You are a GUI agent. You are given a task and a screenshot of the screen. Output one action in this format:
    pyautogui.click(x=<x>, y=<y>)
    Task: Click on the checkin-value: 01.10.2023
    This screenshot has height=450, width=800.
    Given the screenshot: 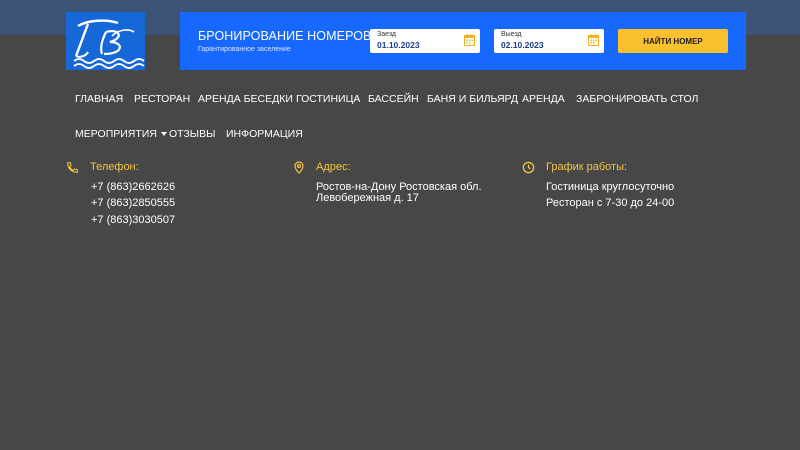 What is the action you would take?
    pyautogui.click(x=398, y=45)
    